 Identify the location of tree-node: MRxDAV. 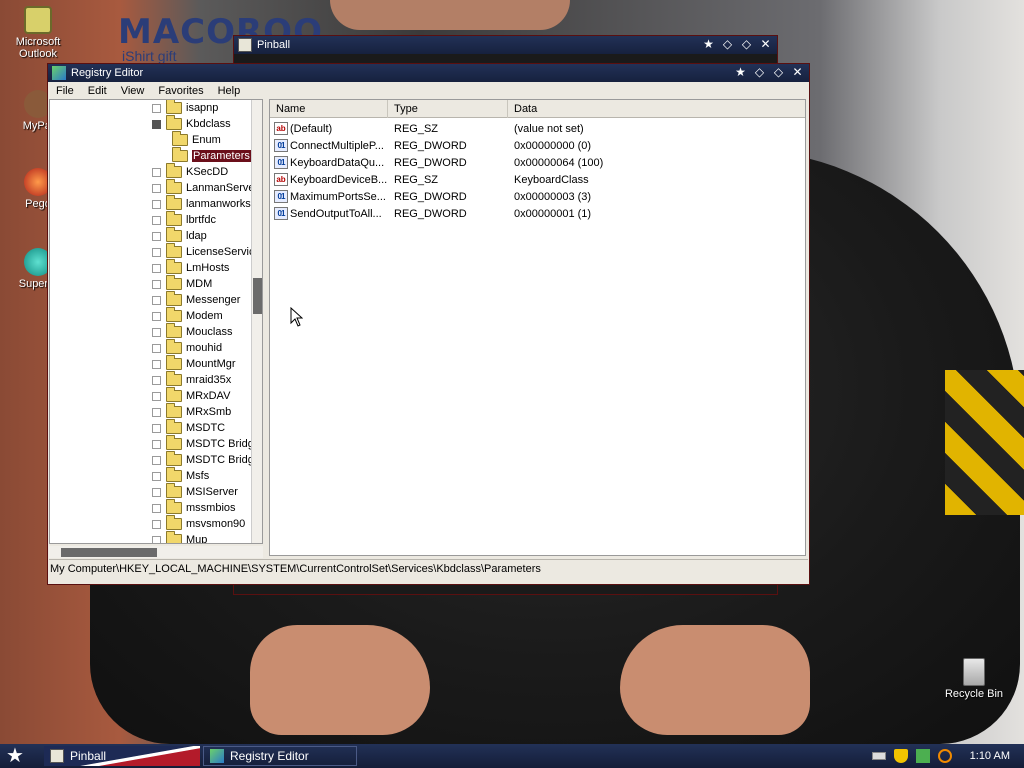
(191, 395).